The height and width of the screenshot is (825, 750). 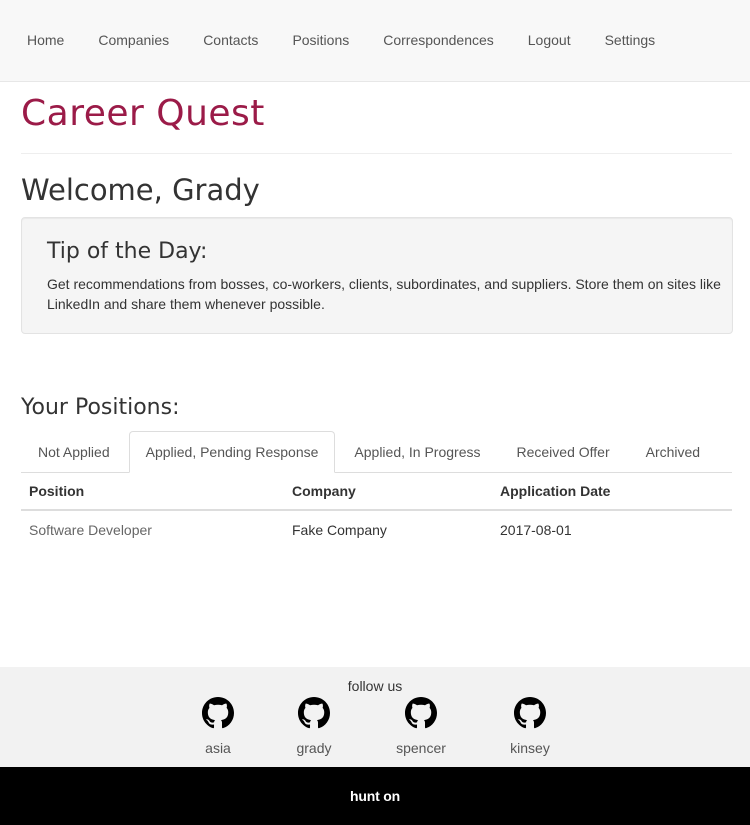 What do you see at coordinates (140, 190) in the screenshot?
I see `welcome-heading: Welcome, Grady` at bounding box center [140, 190].